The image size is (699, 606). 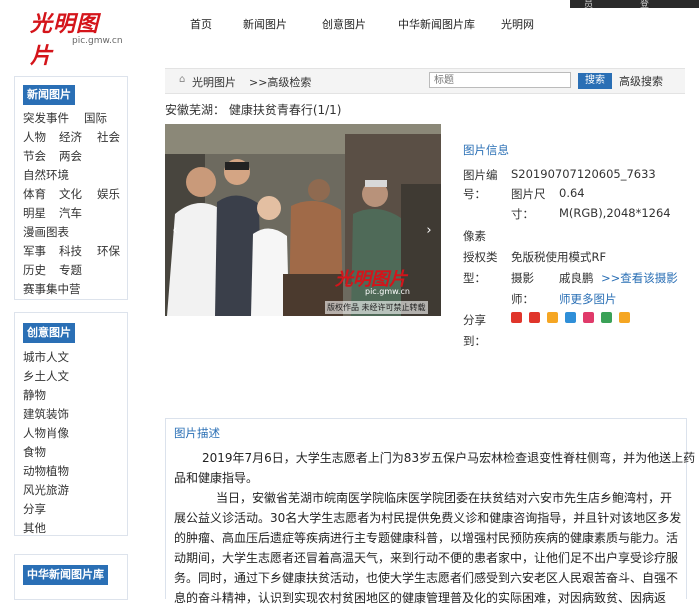 What do you see at coordinates (70, 194) in the screenshot?
I see `sidebar-item-culture: 文化` at bounding box center [70, 194].